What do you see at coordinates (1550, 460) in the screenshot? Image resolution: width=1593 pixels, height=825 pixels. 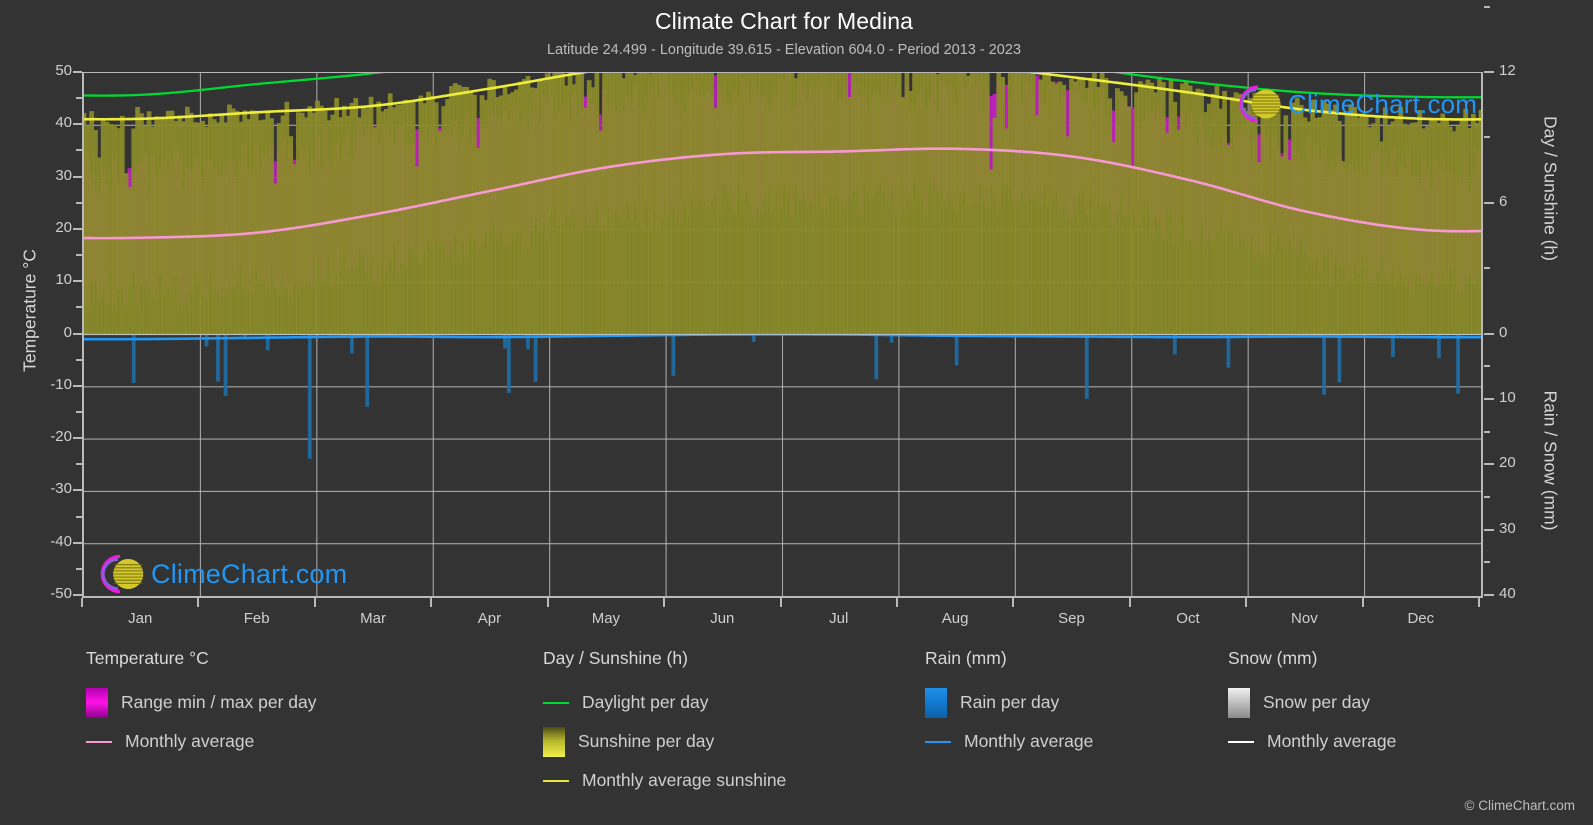 I see `y-axis-title-rain-snow: Rain / Snow (mm)` at bounding box center [1550, 460].